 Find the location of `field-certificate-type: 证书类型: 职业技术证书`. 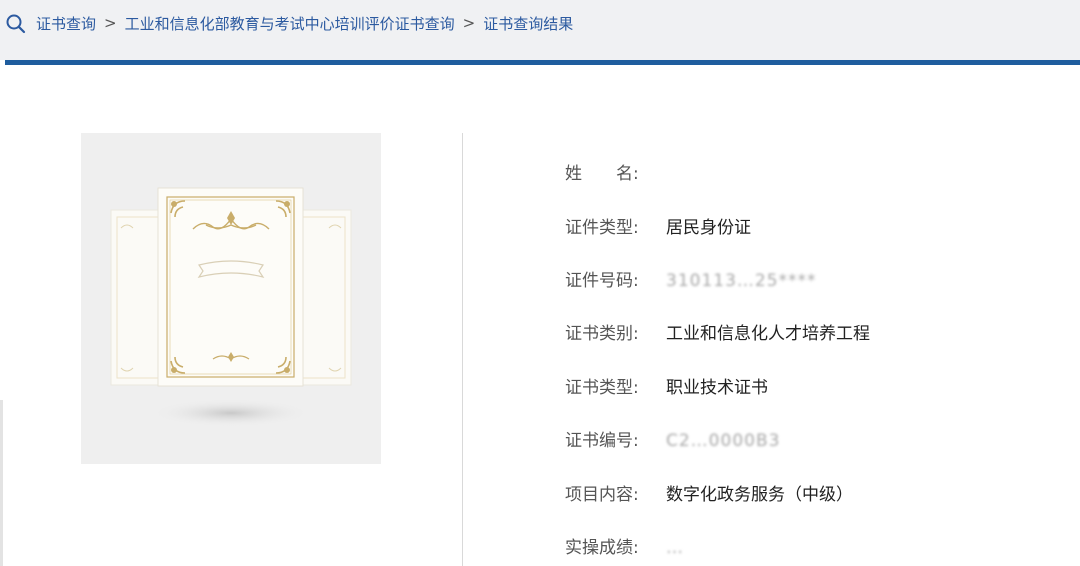

field-certificate-type: 证书类型: 职业技术证书 is located at coordinates (815, 388).